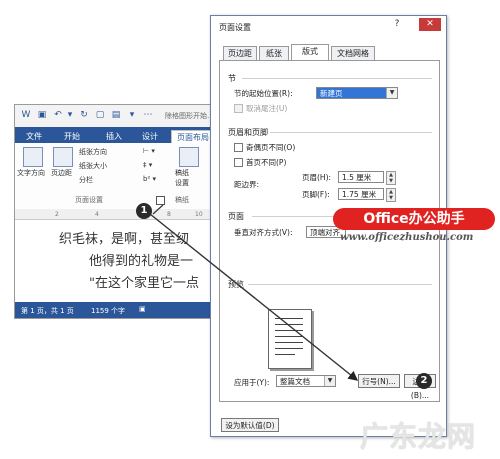 This screenshot has height=459, width=500. What do you see at coordinates (424, 381) in the screenshot?
I see `callout-2: 2` at bounding box center [424, 381].